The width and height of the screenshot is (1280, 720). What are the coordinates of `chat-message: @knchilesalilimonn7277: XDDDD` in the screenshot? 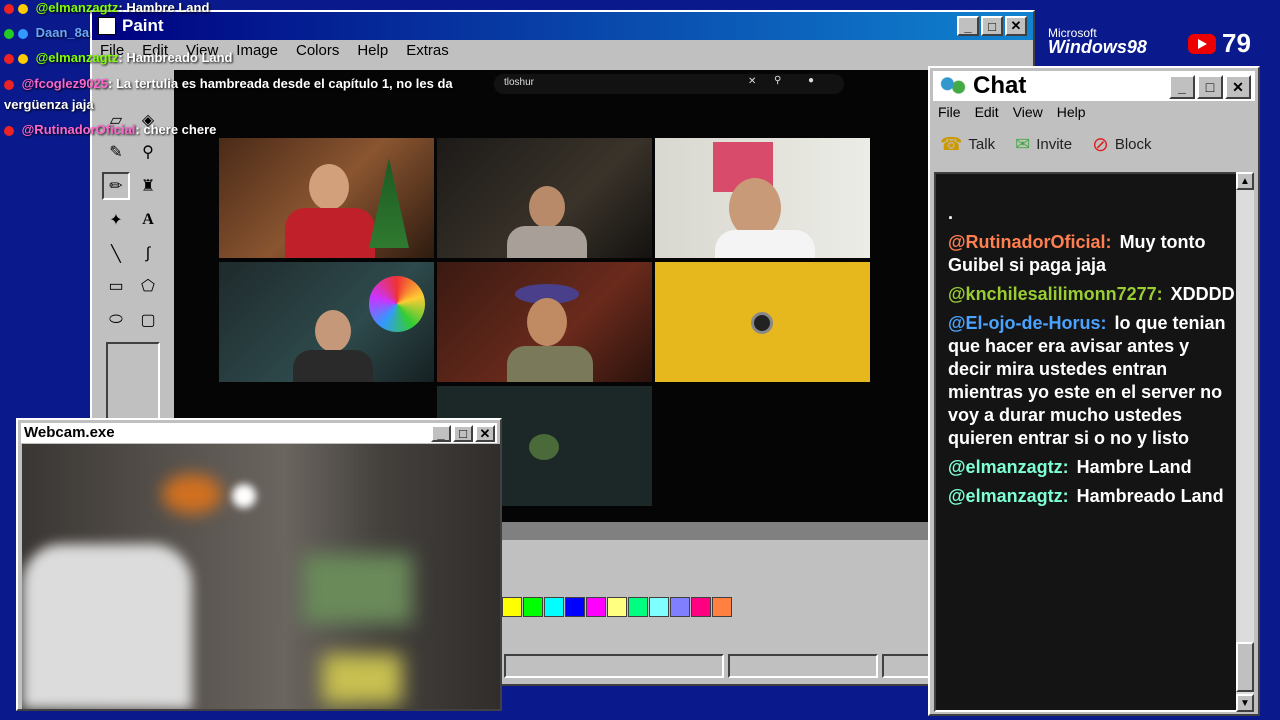 It's located at (1091, 294).